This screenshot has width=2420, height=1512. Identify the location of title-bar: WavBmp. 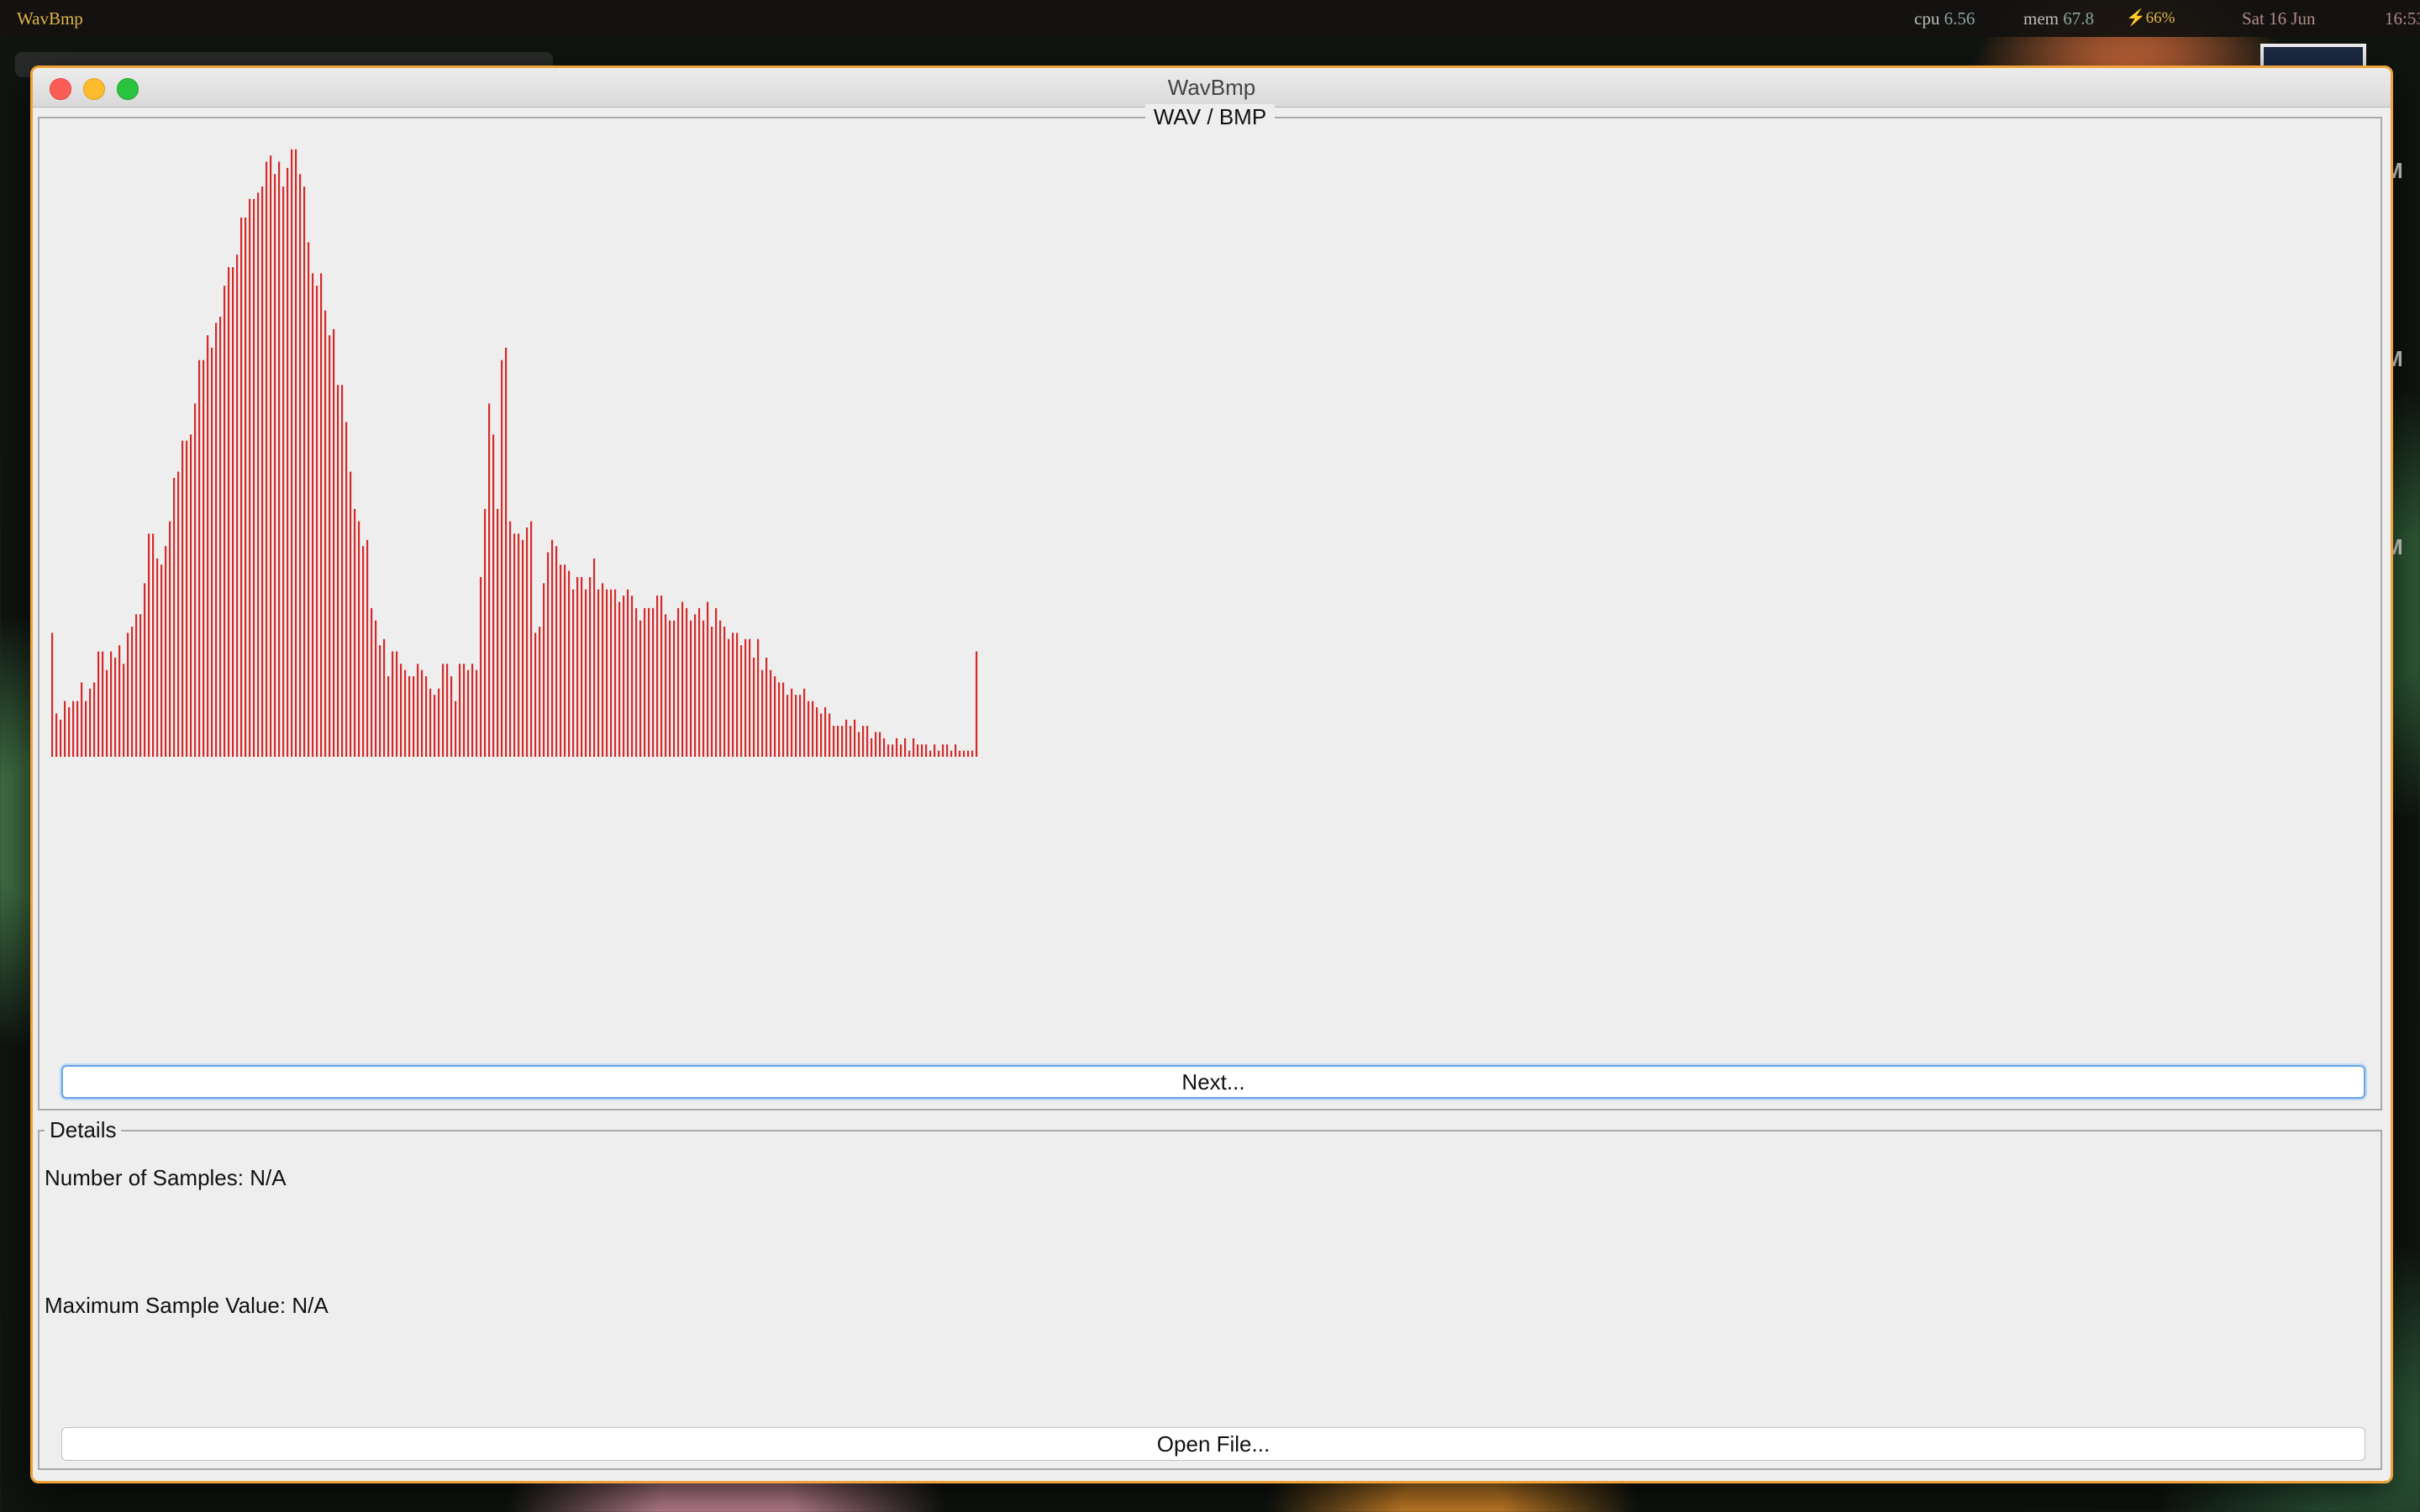
(1212, 88).